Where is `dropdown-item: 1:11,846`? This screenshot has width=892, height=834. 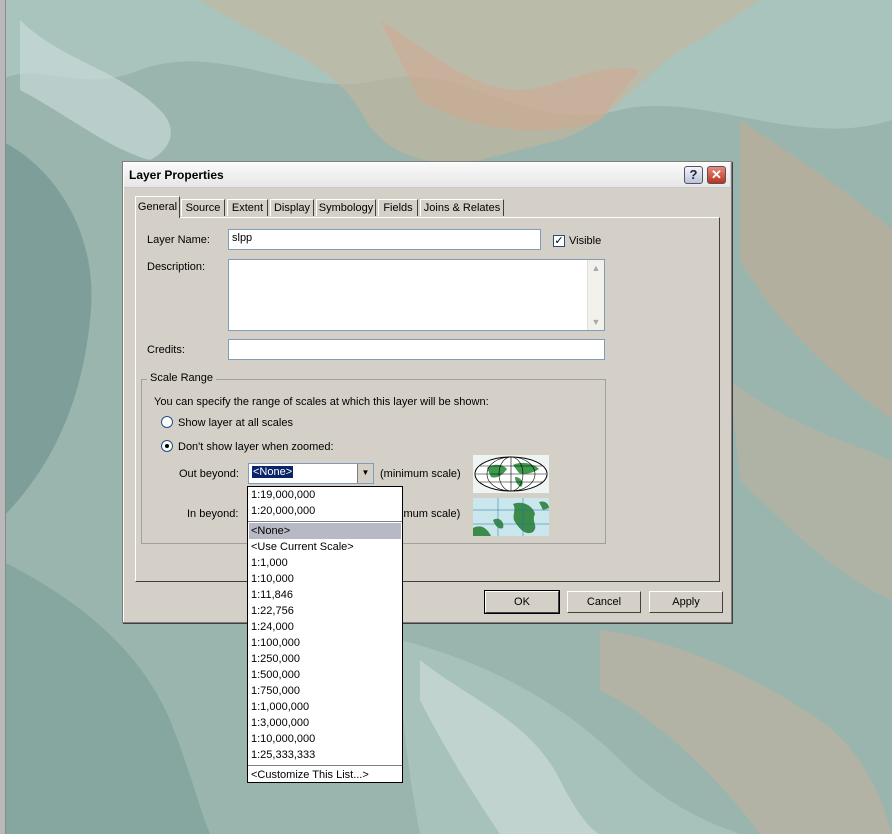 dropdown-item: 1:11,846 is located at coordinates (325, 595).